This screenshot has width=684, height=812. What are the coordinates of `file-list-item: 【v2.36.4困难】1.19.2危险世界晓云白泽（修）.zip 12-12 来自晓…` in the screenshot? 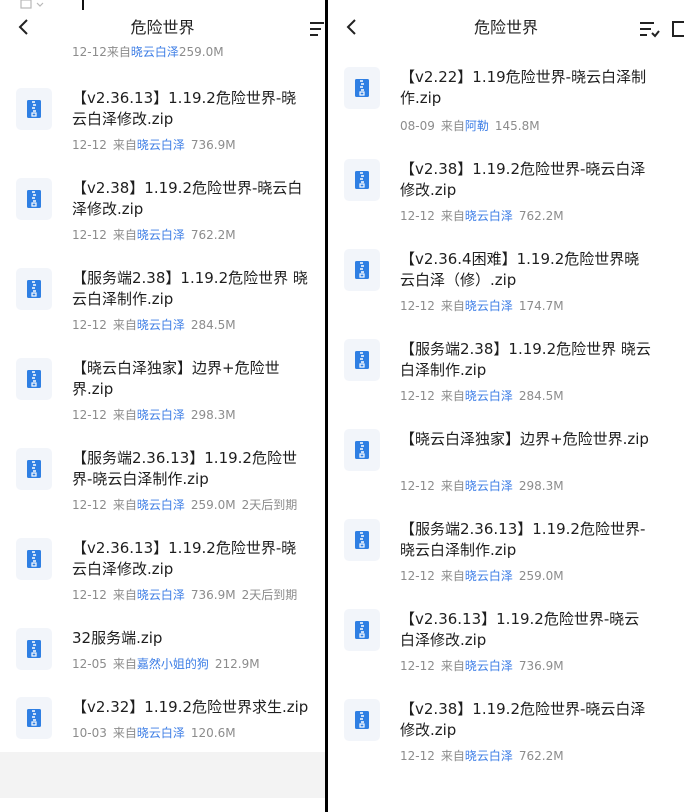 It's located at (506, 292).